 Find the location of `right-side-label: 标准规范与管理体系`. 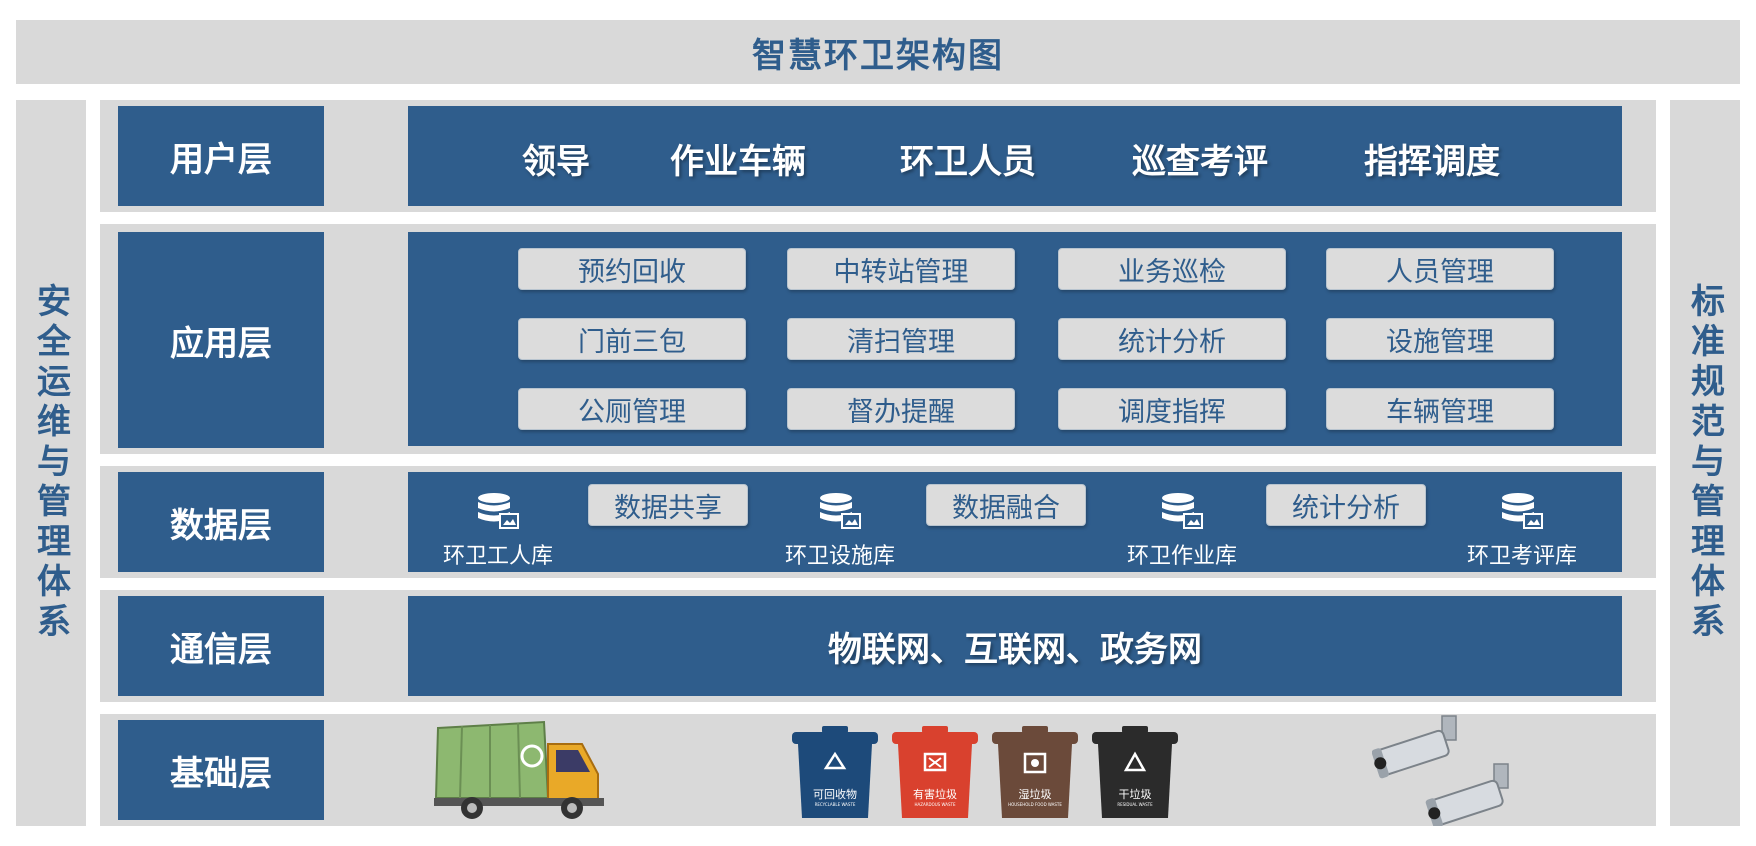

right-side-label: 标准规范与管理体系 is located at coordinates (1704, 463).